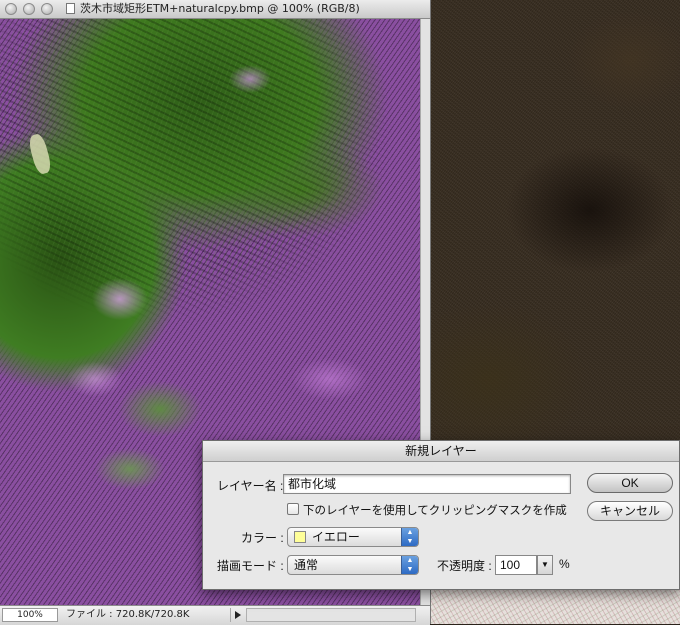 Image resolution: width=680 pixels, height=625 pixels. I want to click on color-select-value: イエロー, so click(336, 537).